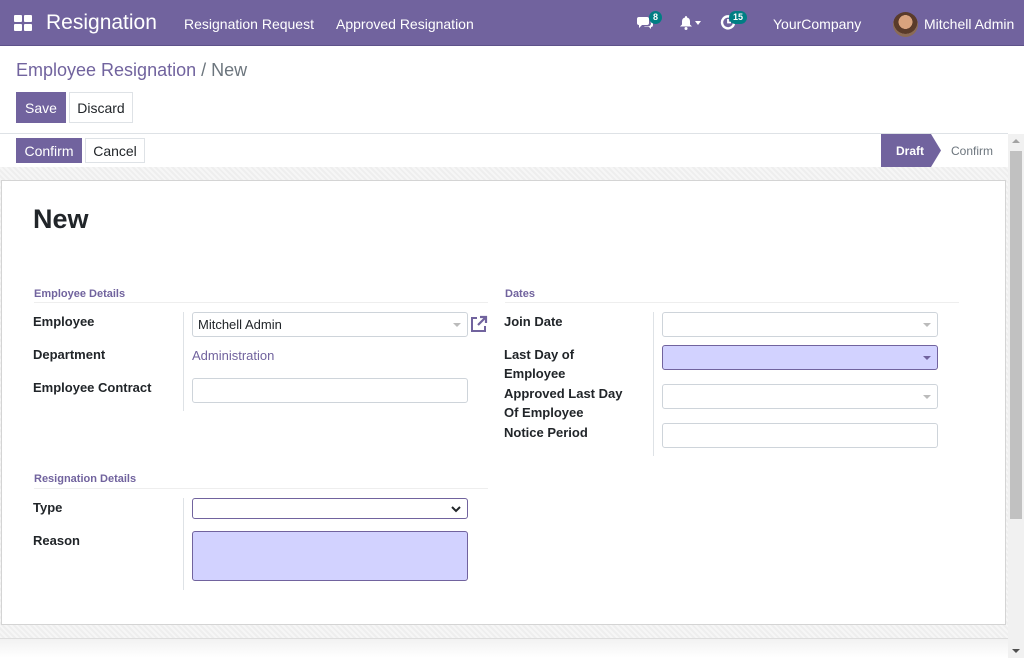  I want to click on notifications-button, so click(692, 24).